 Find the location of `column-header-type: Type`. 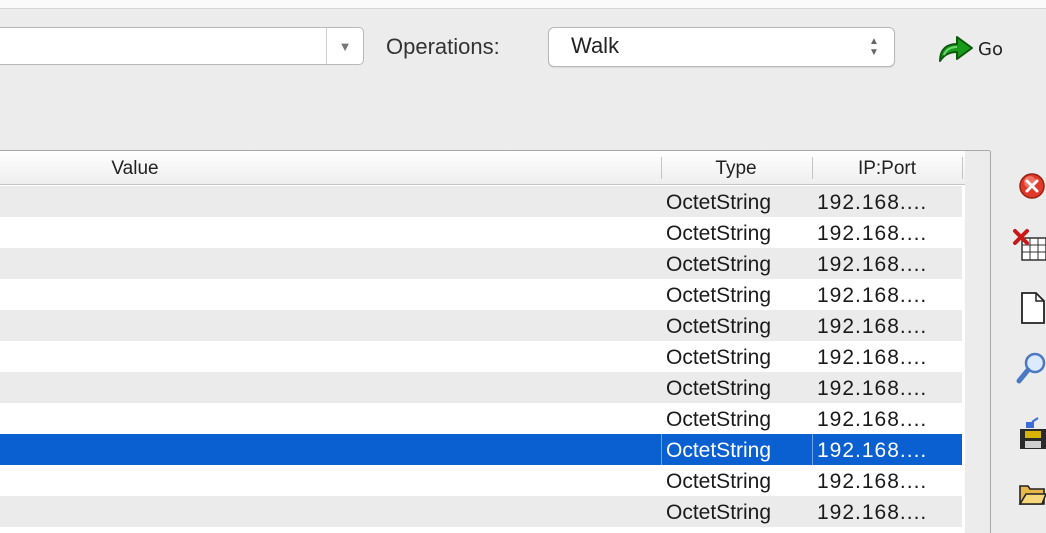

column-header-type: Type is located at coordinates (736, 168).